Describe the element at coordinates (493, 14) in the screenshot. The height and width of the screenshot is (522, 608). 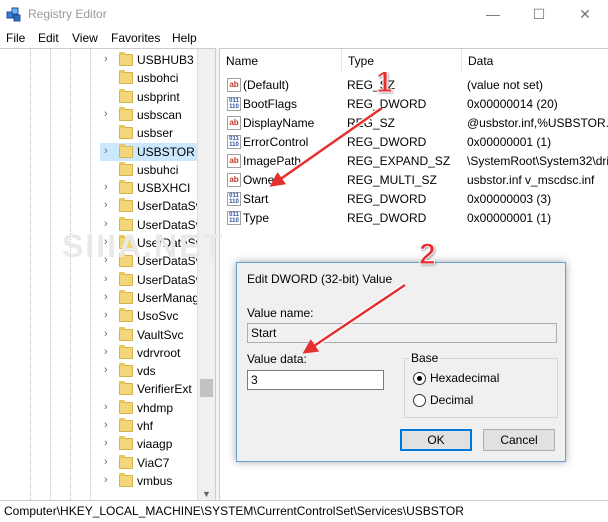
I see `minimize-button: —` at that location.